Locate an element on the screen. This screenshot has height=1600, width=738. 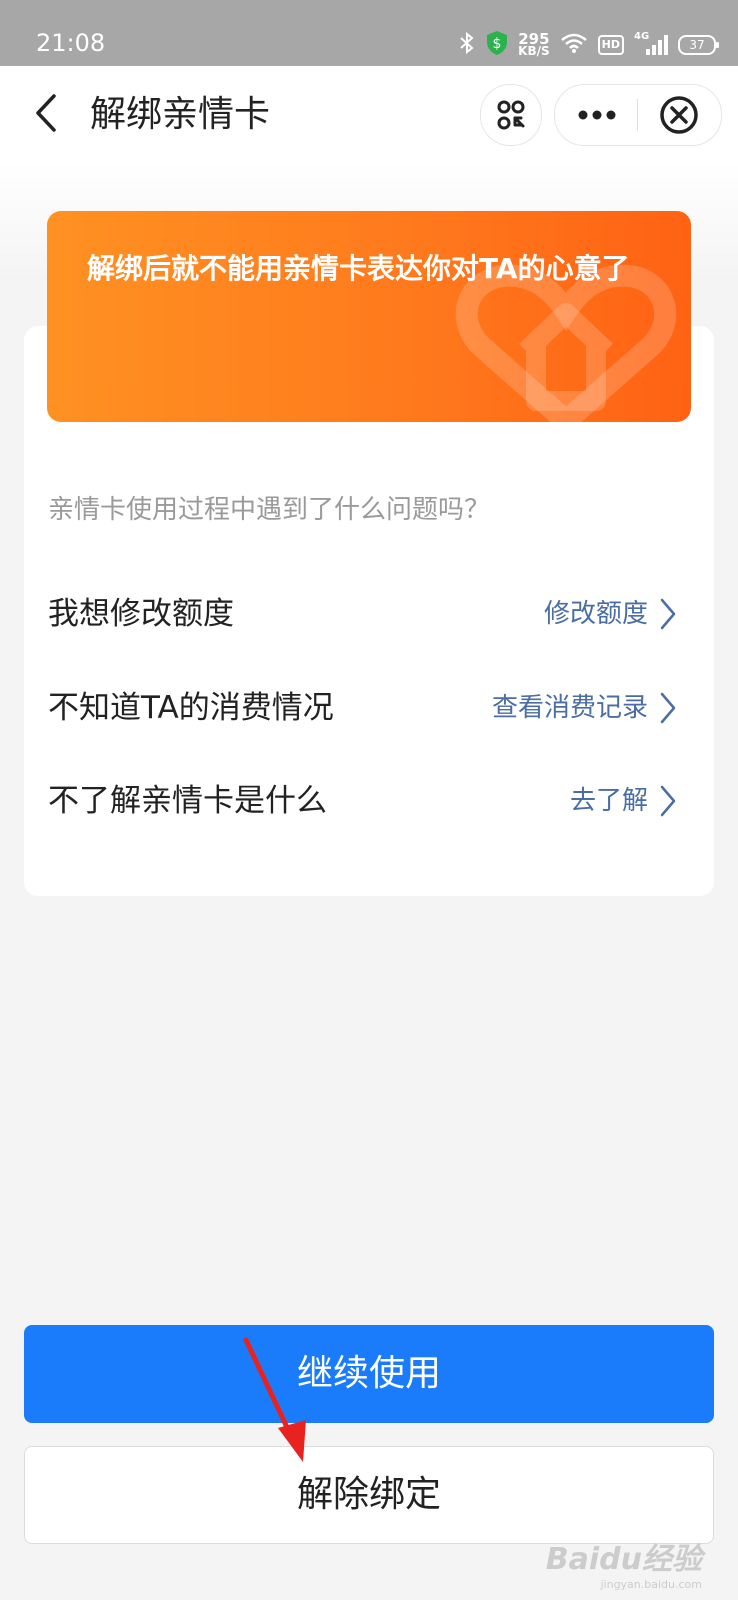
baidu-watermark: Baidu经验 jingyan.baidu.com is located at coordinates (624, 1562).